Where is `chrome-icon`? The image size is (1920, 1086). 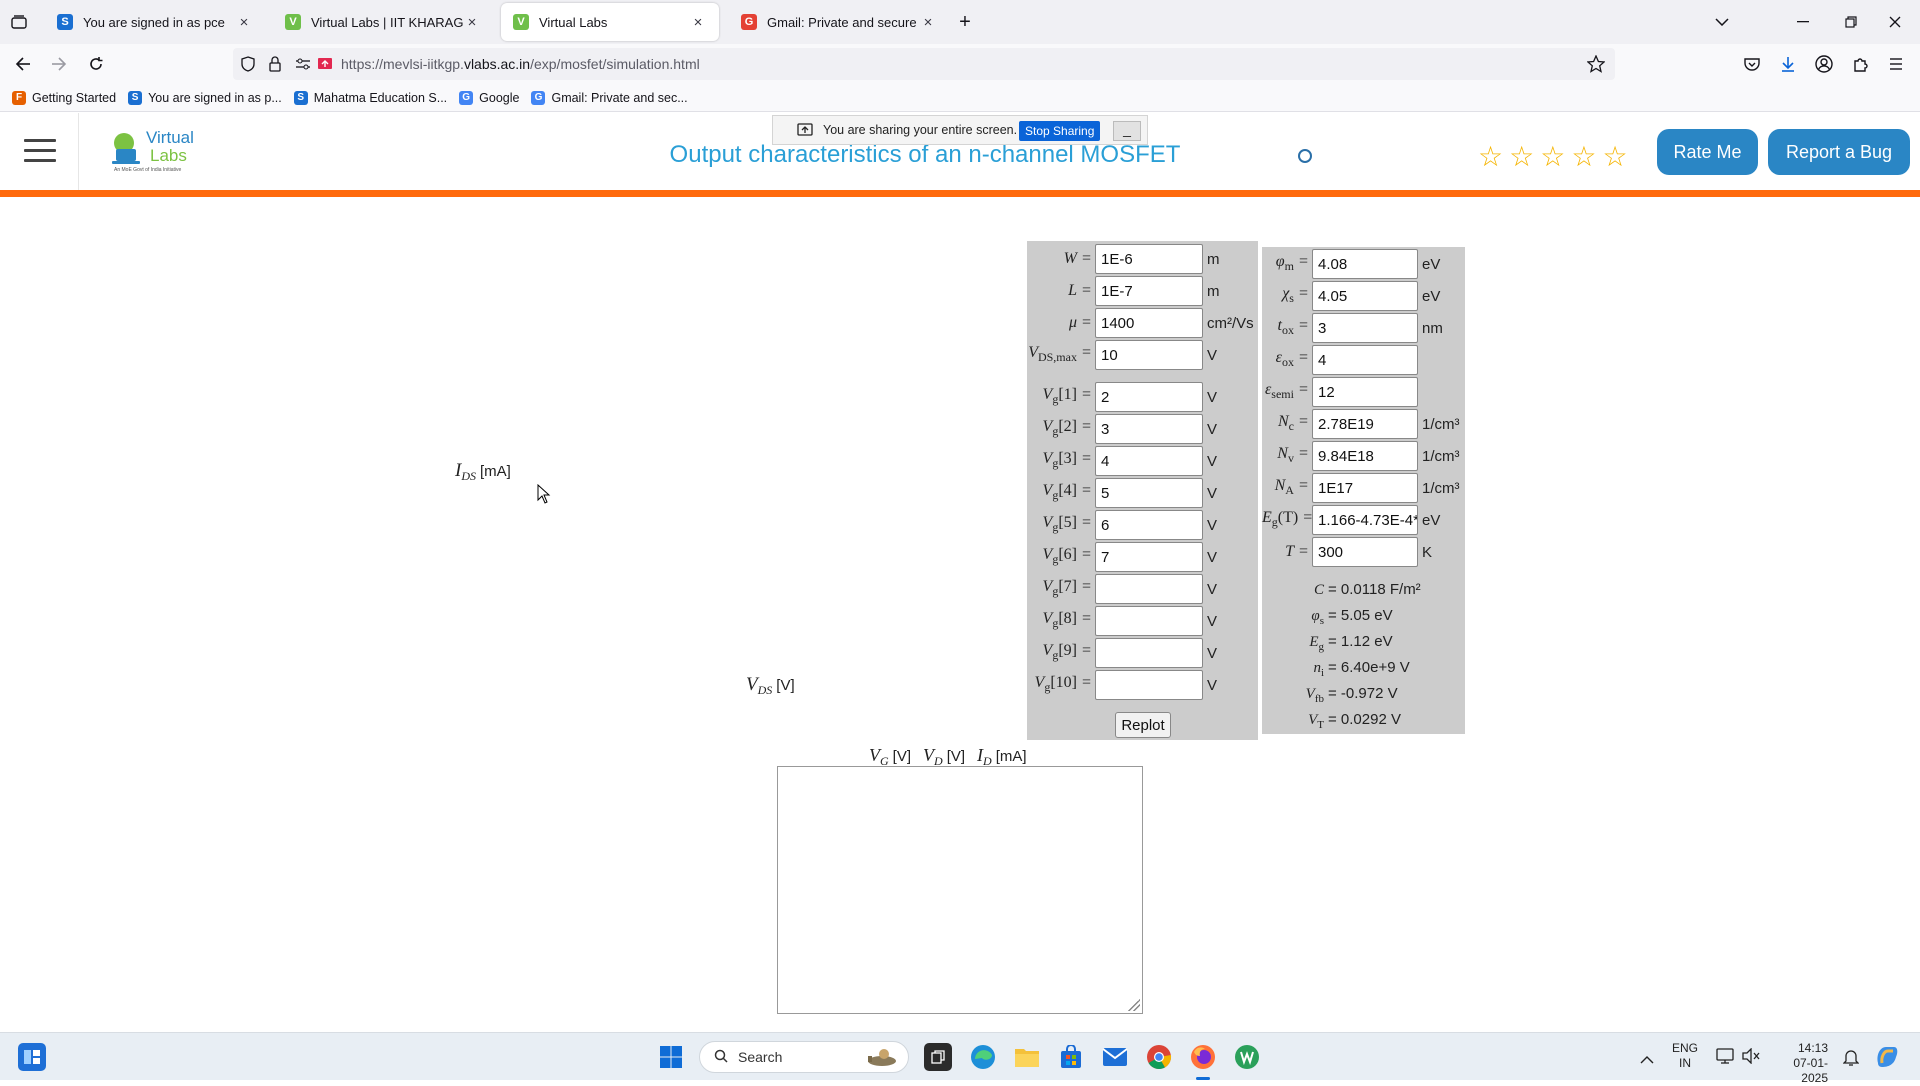
chrome-icon is located at coordinates (1159, 1057).